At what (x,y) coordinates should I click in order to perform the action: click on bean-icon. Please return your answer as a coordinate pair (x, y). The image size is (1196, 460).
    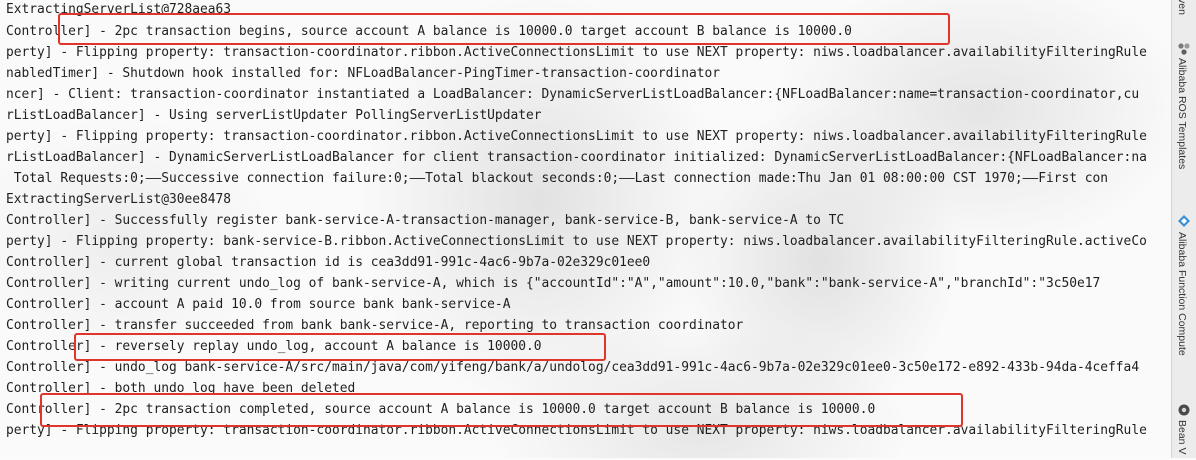
    Looking at the image, I should click on (1184, 410).